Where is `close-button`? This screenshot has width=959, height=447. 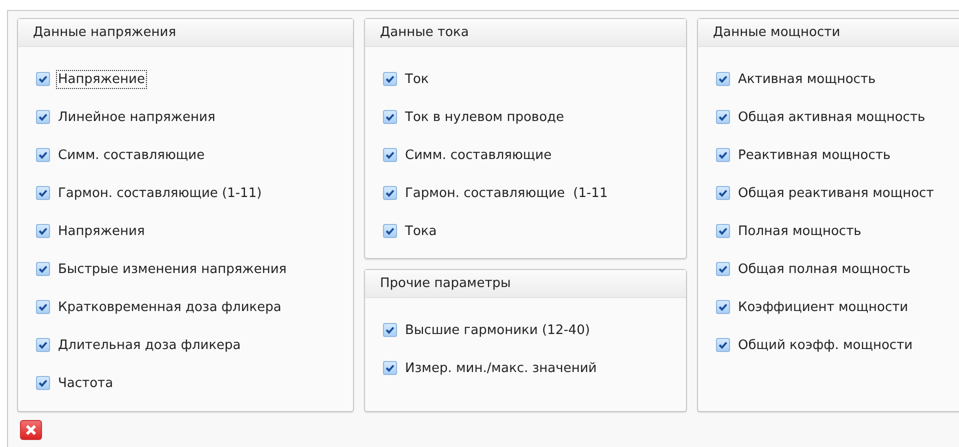
close-button is located at coordinates (31, 430).